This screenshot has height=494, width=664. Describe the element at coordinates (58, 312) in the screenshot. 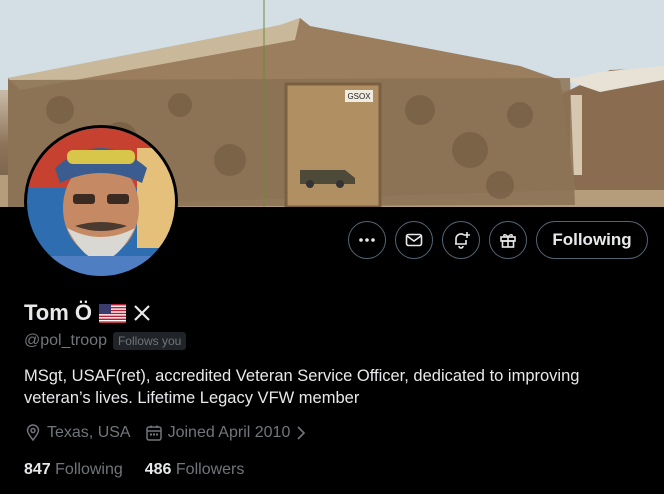

I see `profile-name: Tom Ö` at that location.